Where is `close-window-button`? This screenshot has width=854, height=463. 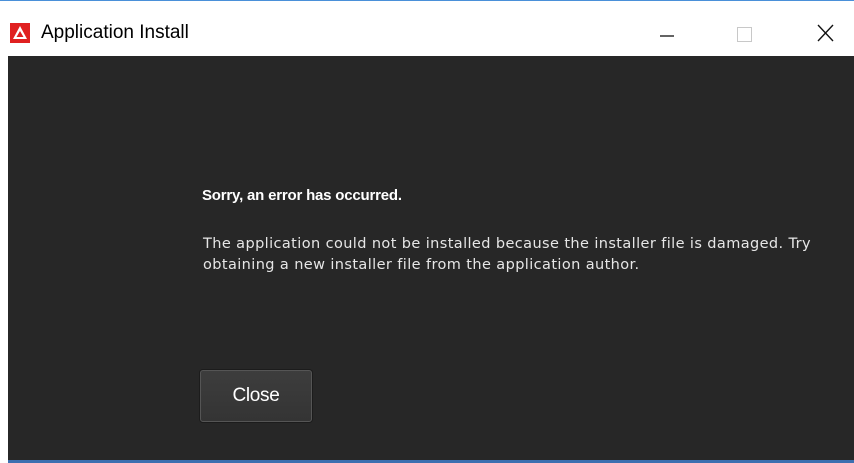 close-window-button is located at coordinates (824, 29).